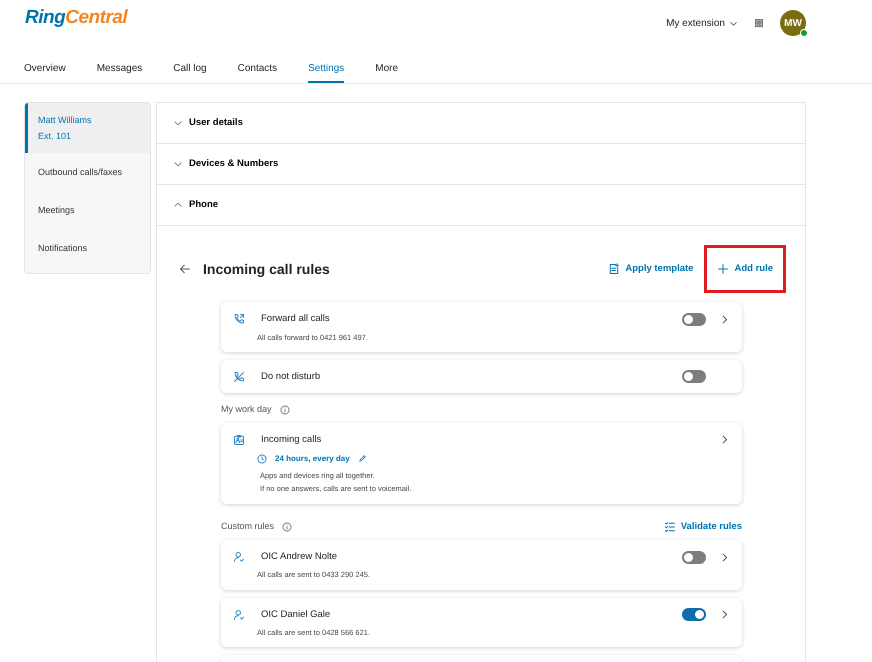  I want to click on rule-title: Forward all calls, so click(296, 319).